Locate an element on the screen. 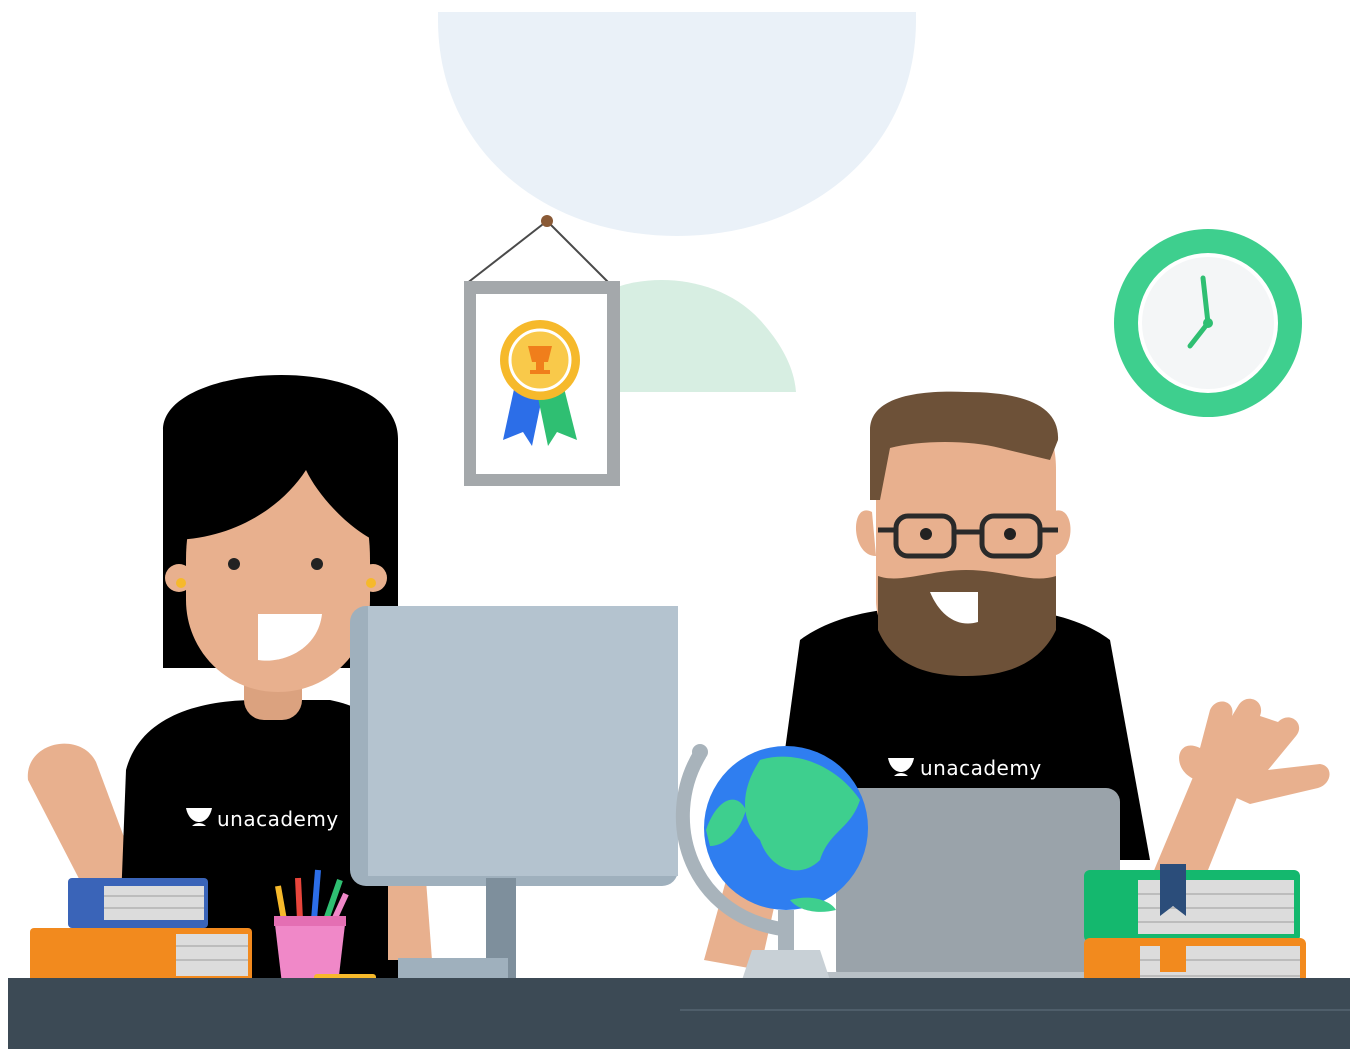 The image size is (1351, 1049). mint-half-circle-shape is located at coordinates (703, 335).